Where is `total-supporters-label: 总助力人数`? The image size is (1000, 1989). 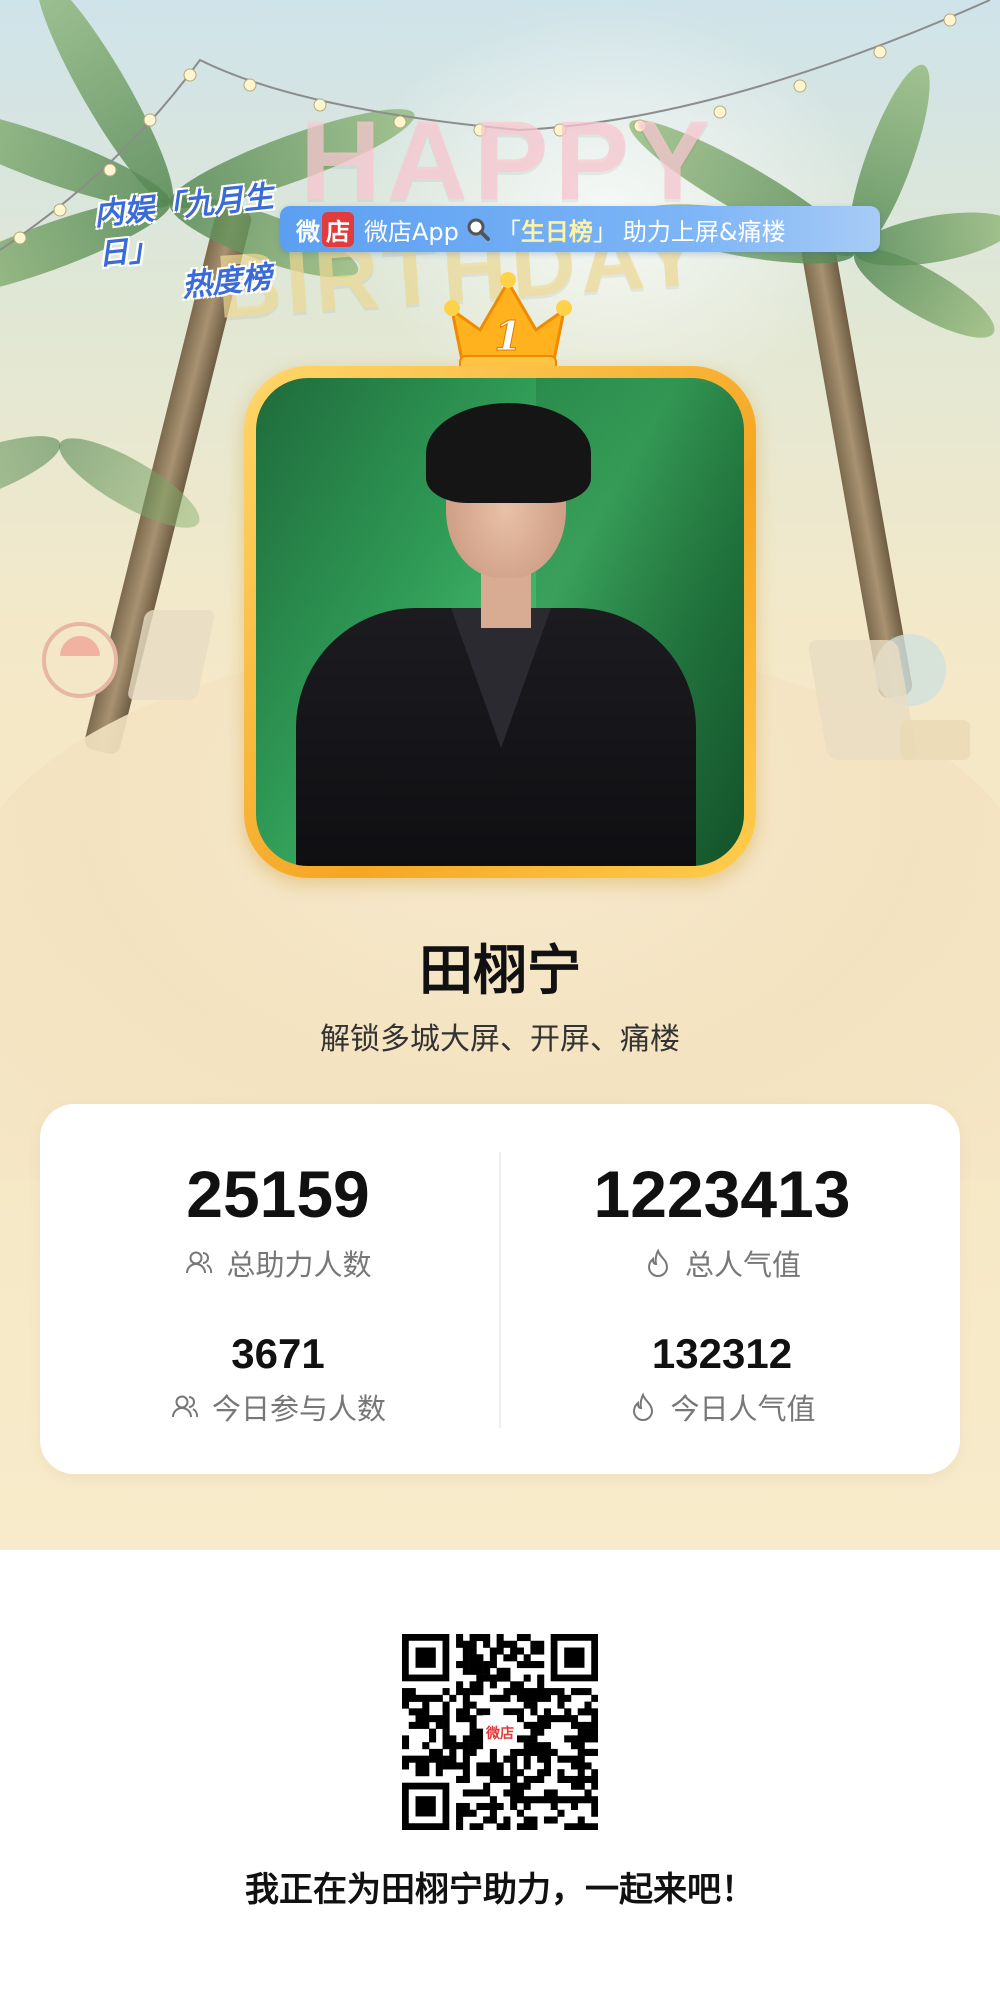
total-supporters-label: 总助力人数 is located at coordinates (299, 1265).